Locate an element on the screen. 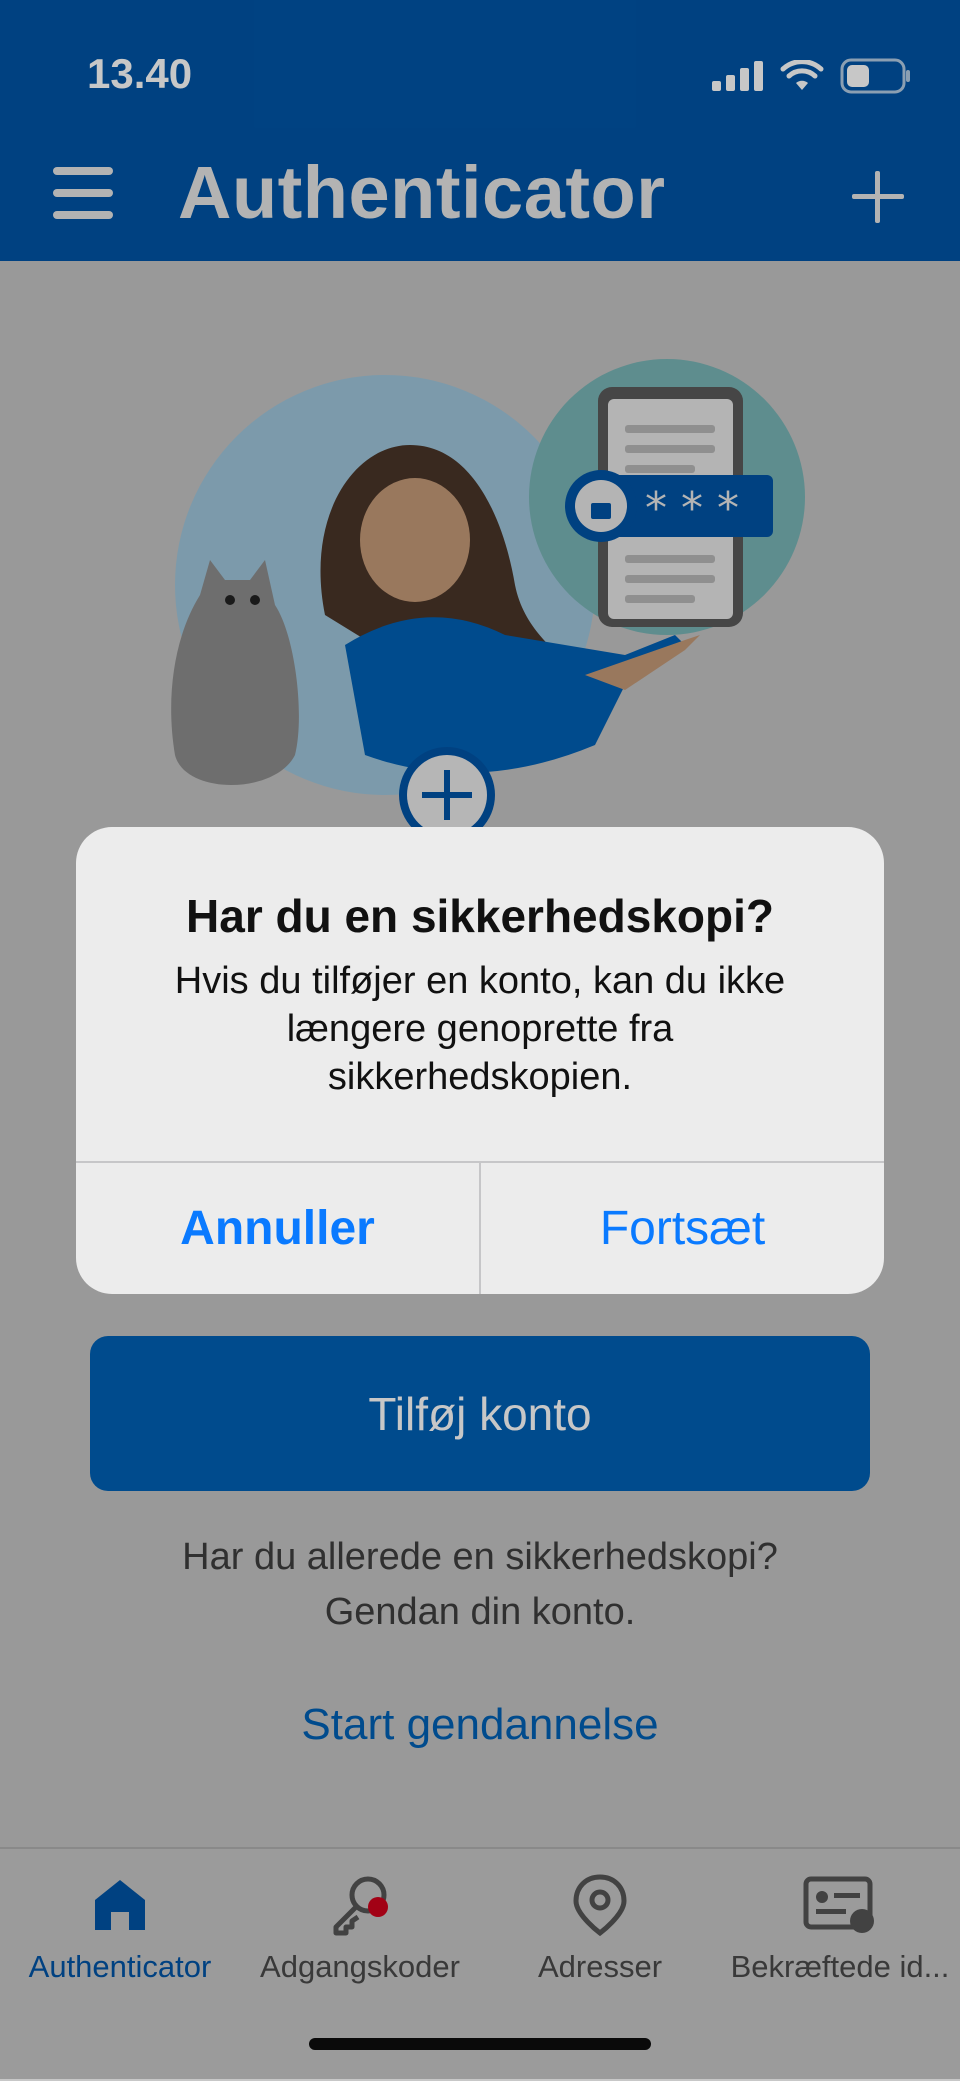 This screenshot has width=960, height=2081. continue-button: Fortsæt is located at coordinates (682, 1228).